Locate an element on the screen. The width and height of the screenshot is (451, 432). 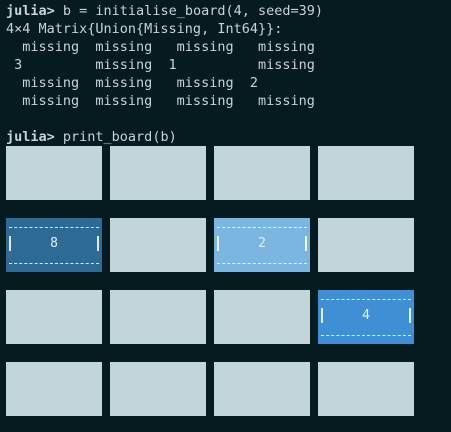
command-line-1: julia> b = initialise_board(4, seed=39) is located at coordinates (164, 11).